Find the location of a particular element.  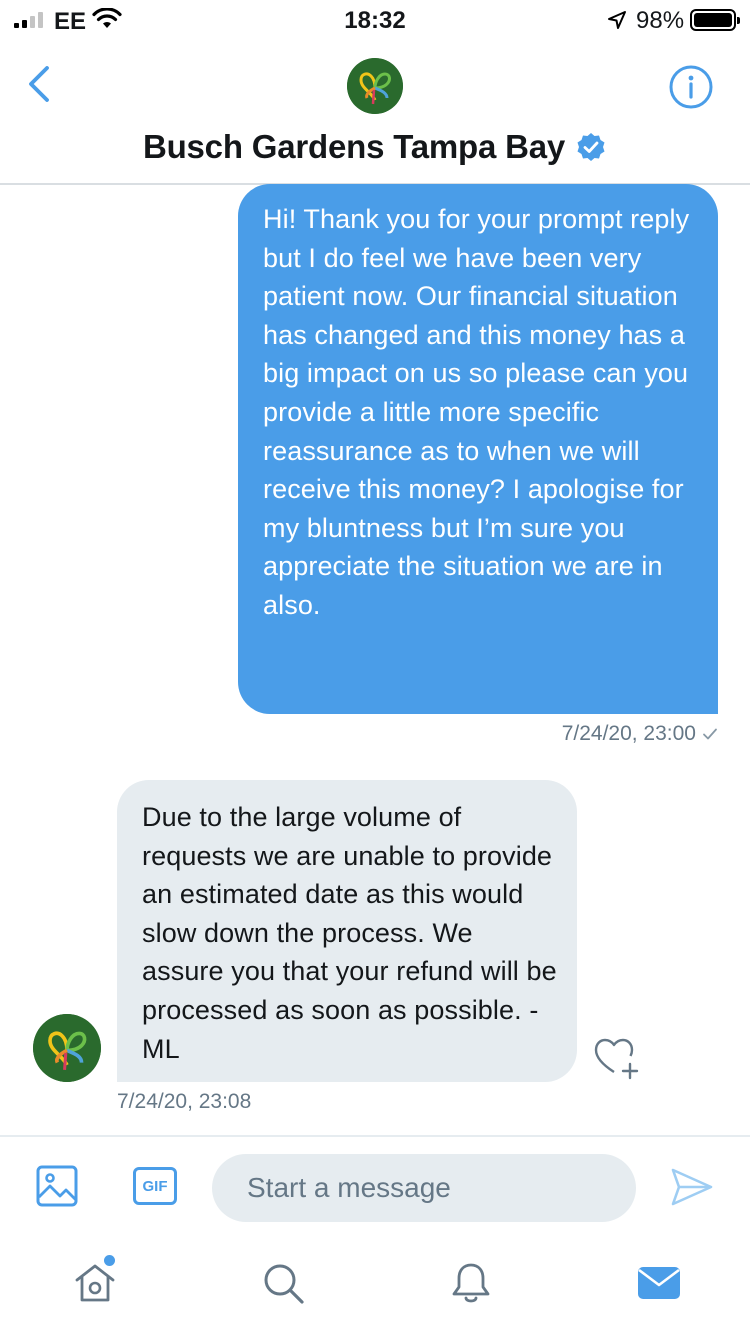

home-icon is located at coordinates (95, 1283).